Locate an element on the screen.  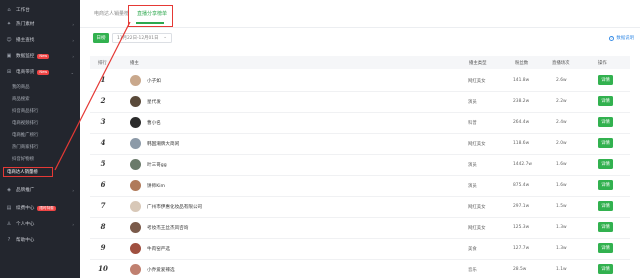
chevron-down-icon: ⌄ is located at coordinates (72, 72).